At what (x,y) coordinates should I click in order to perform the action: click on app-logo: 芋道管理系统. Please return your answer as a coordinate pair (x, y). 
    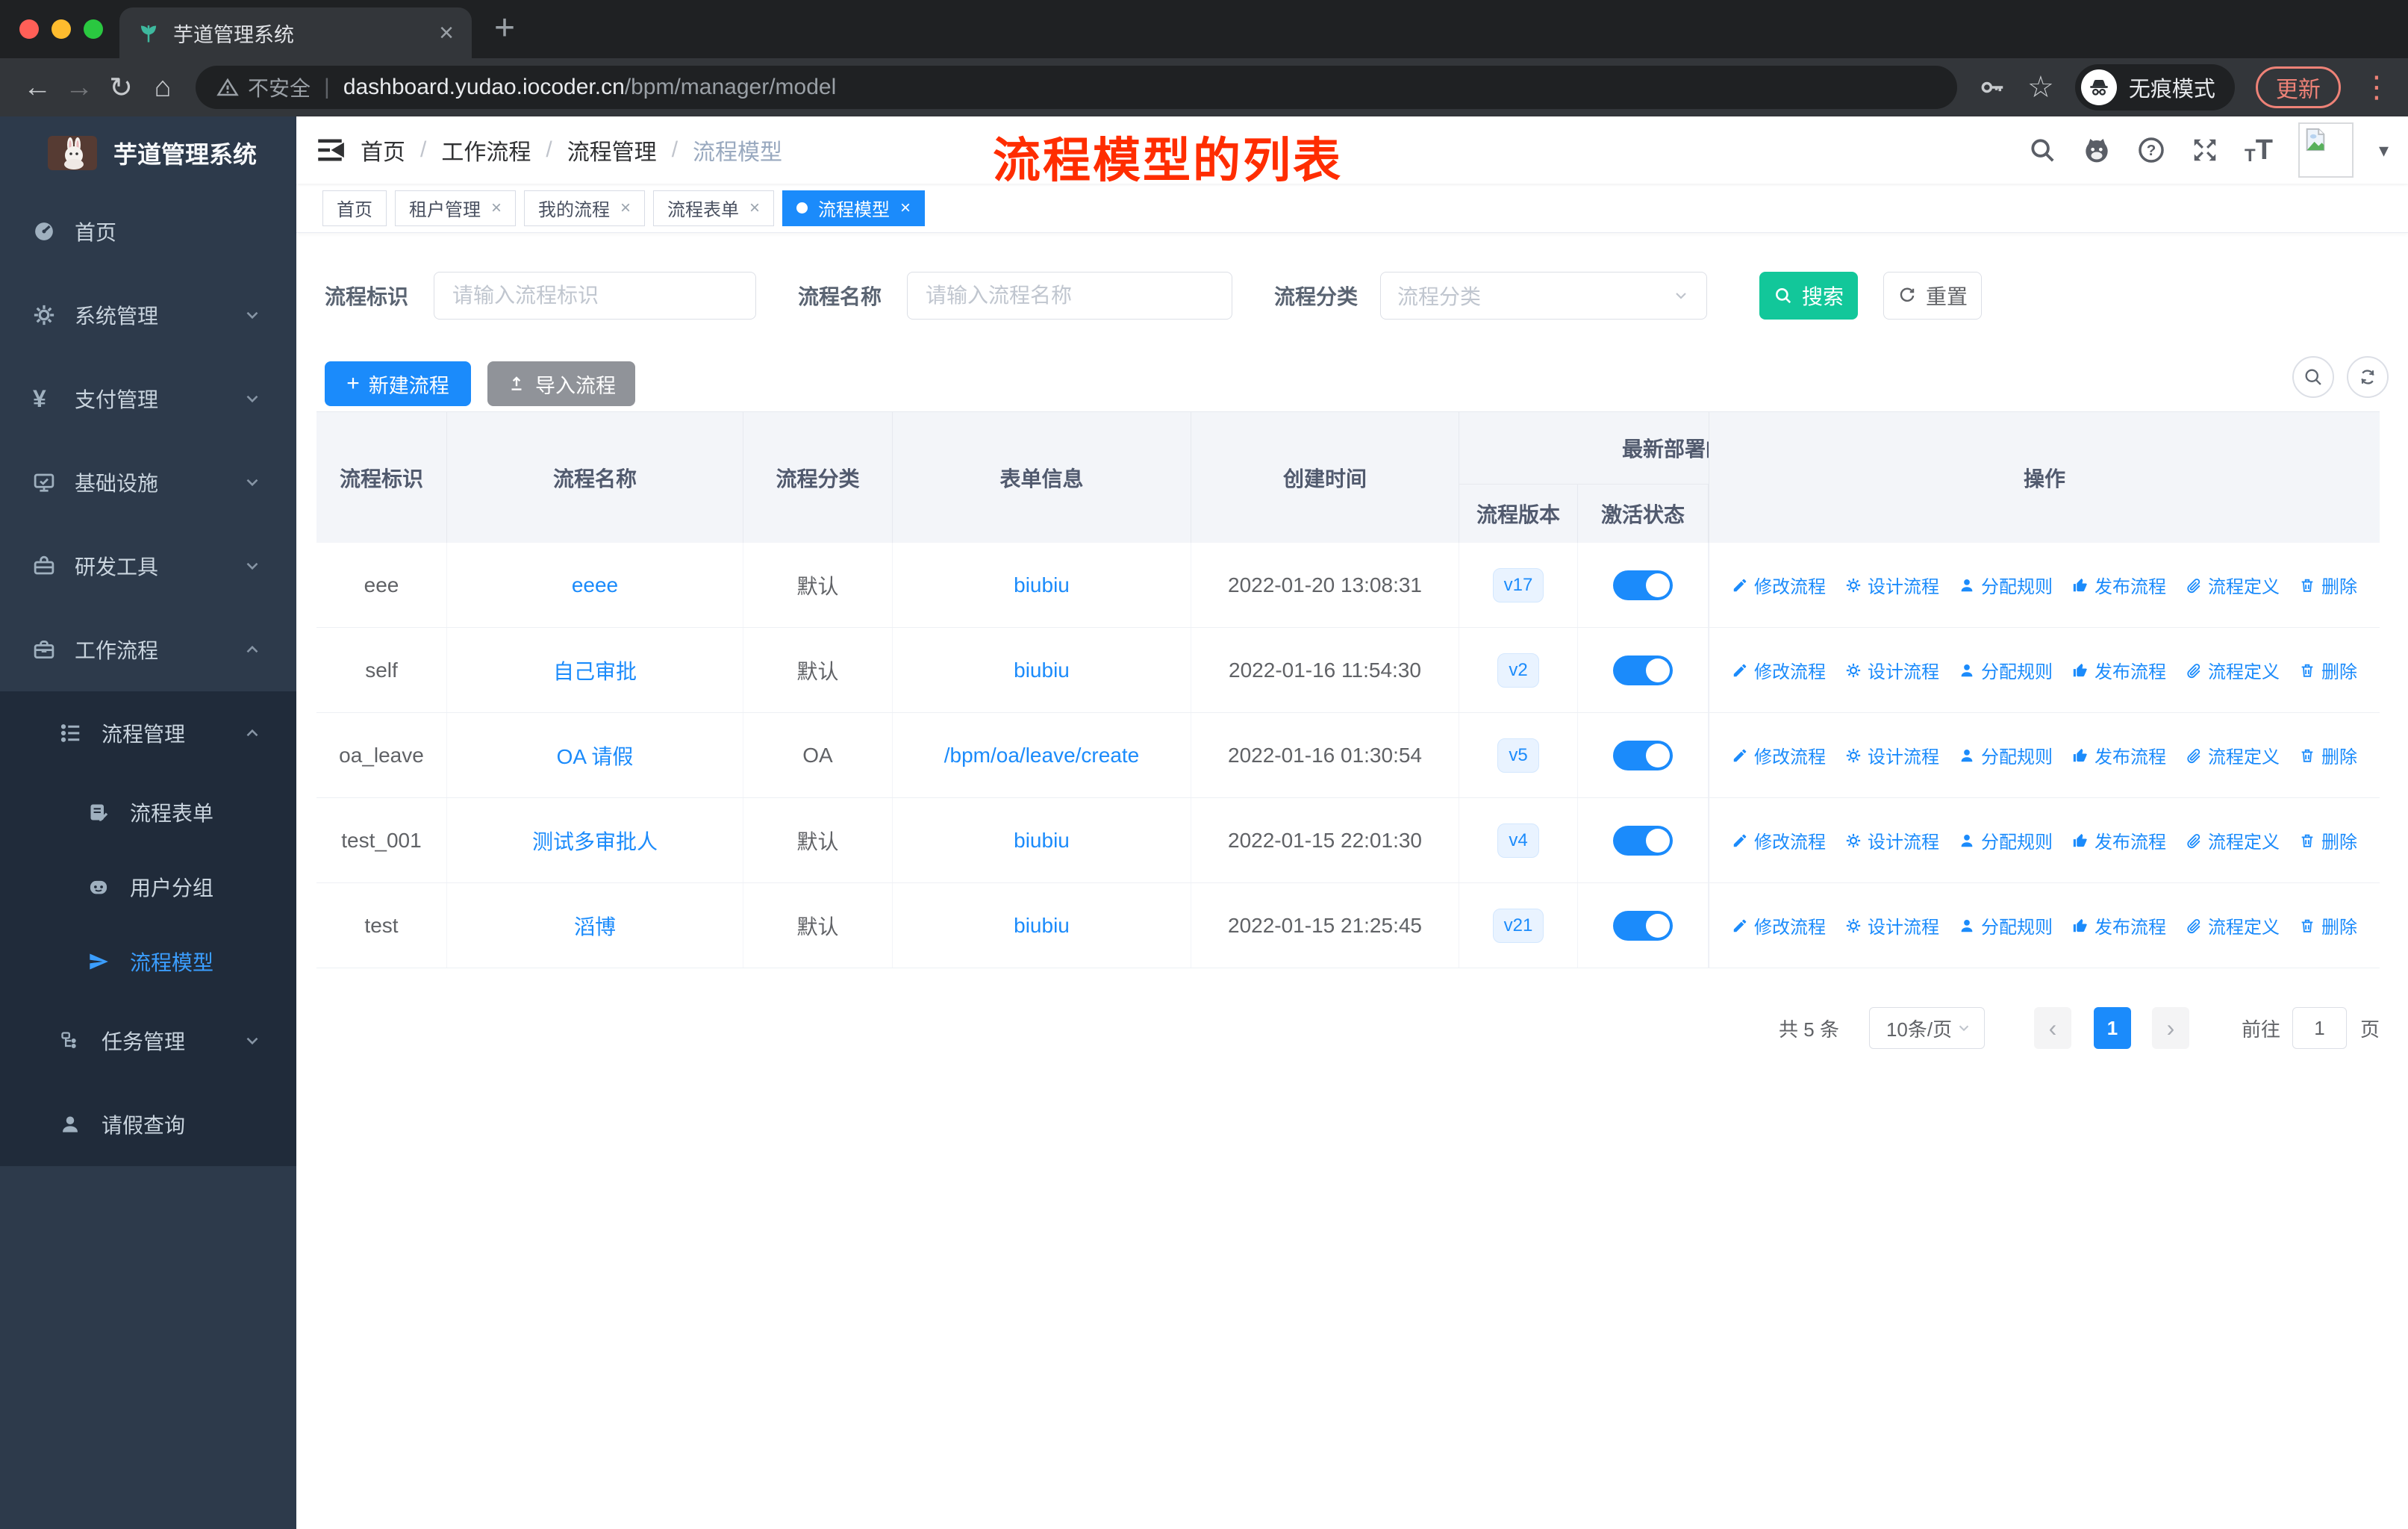
    Looking at the image, I should click on (148, 153).